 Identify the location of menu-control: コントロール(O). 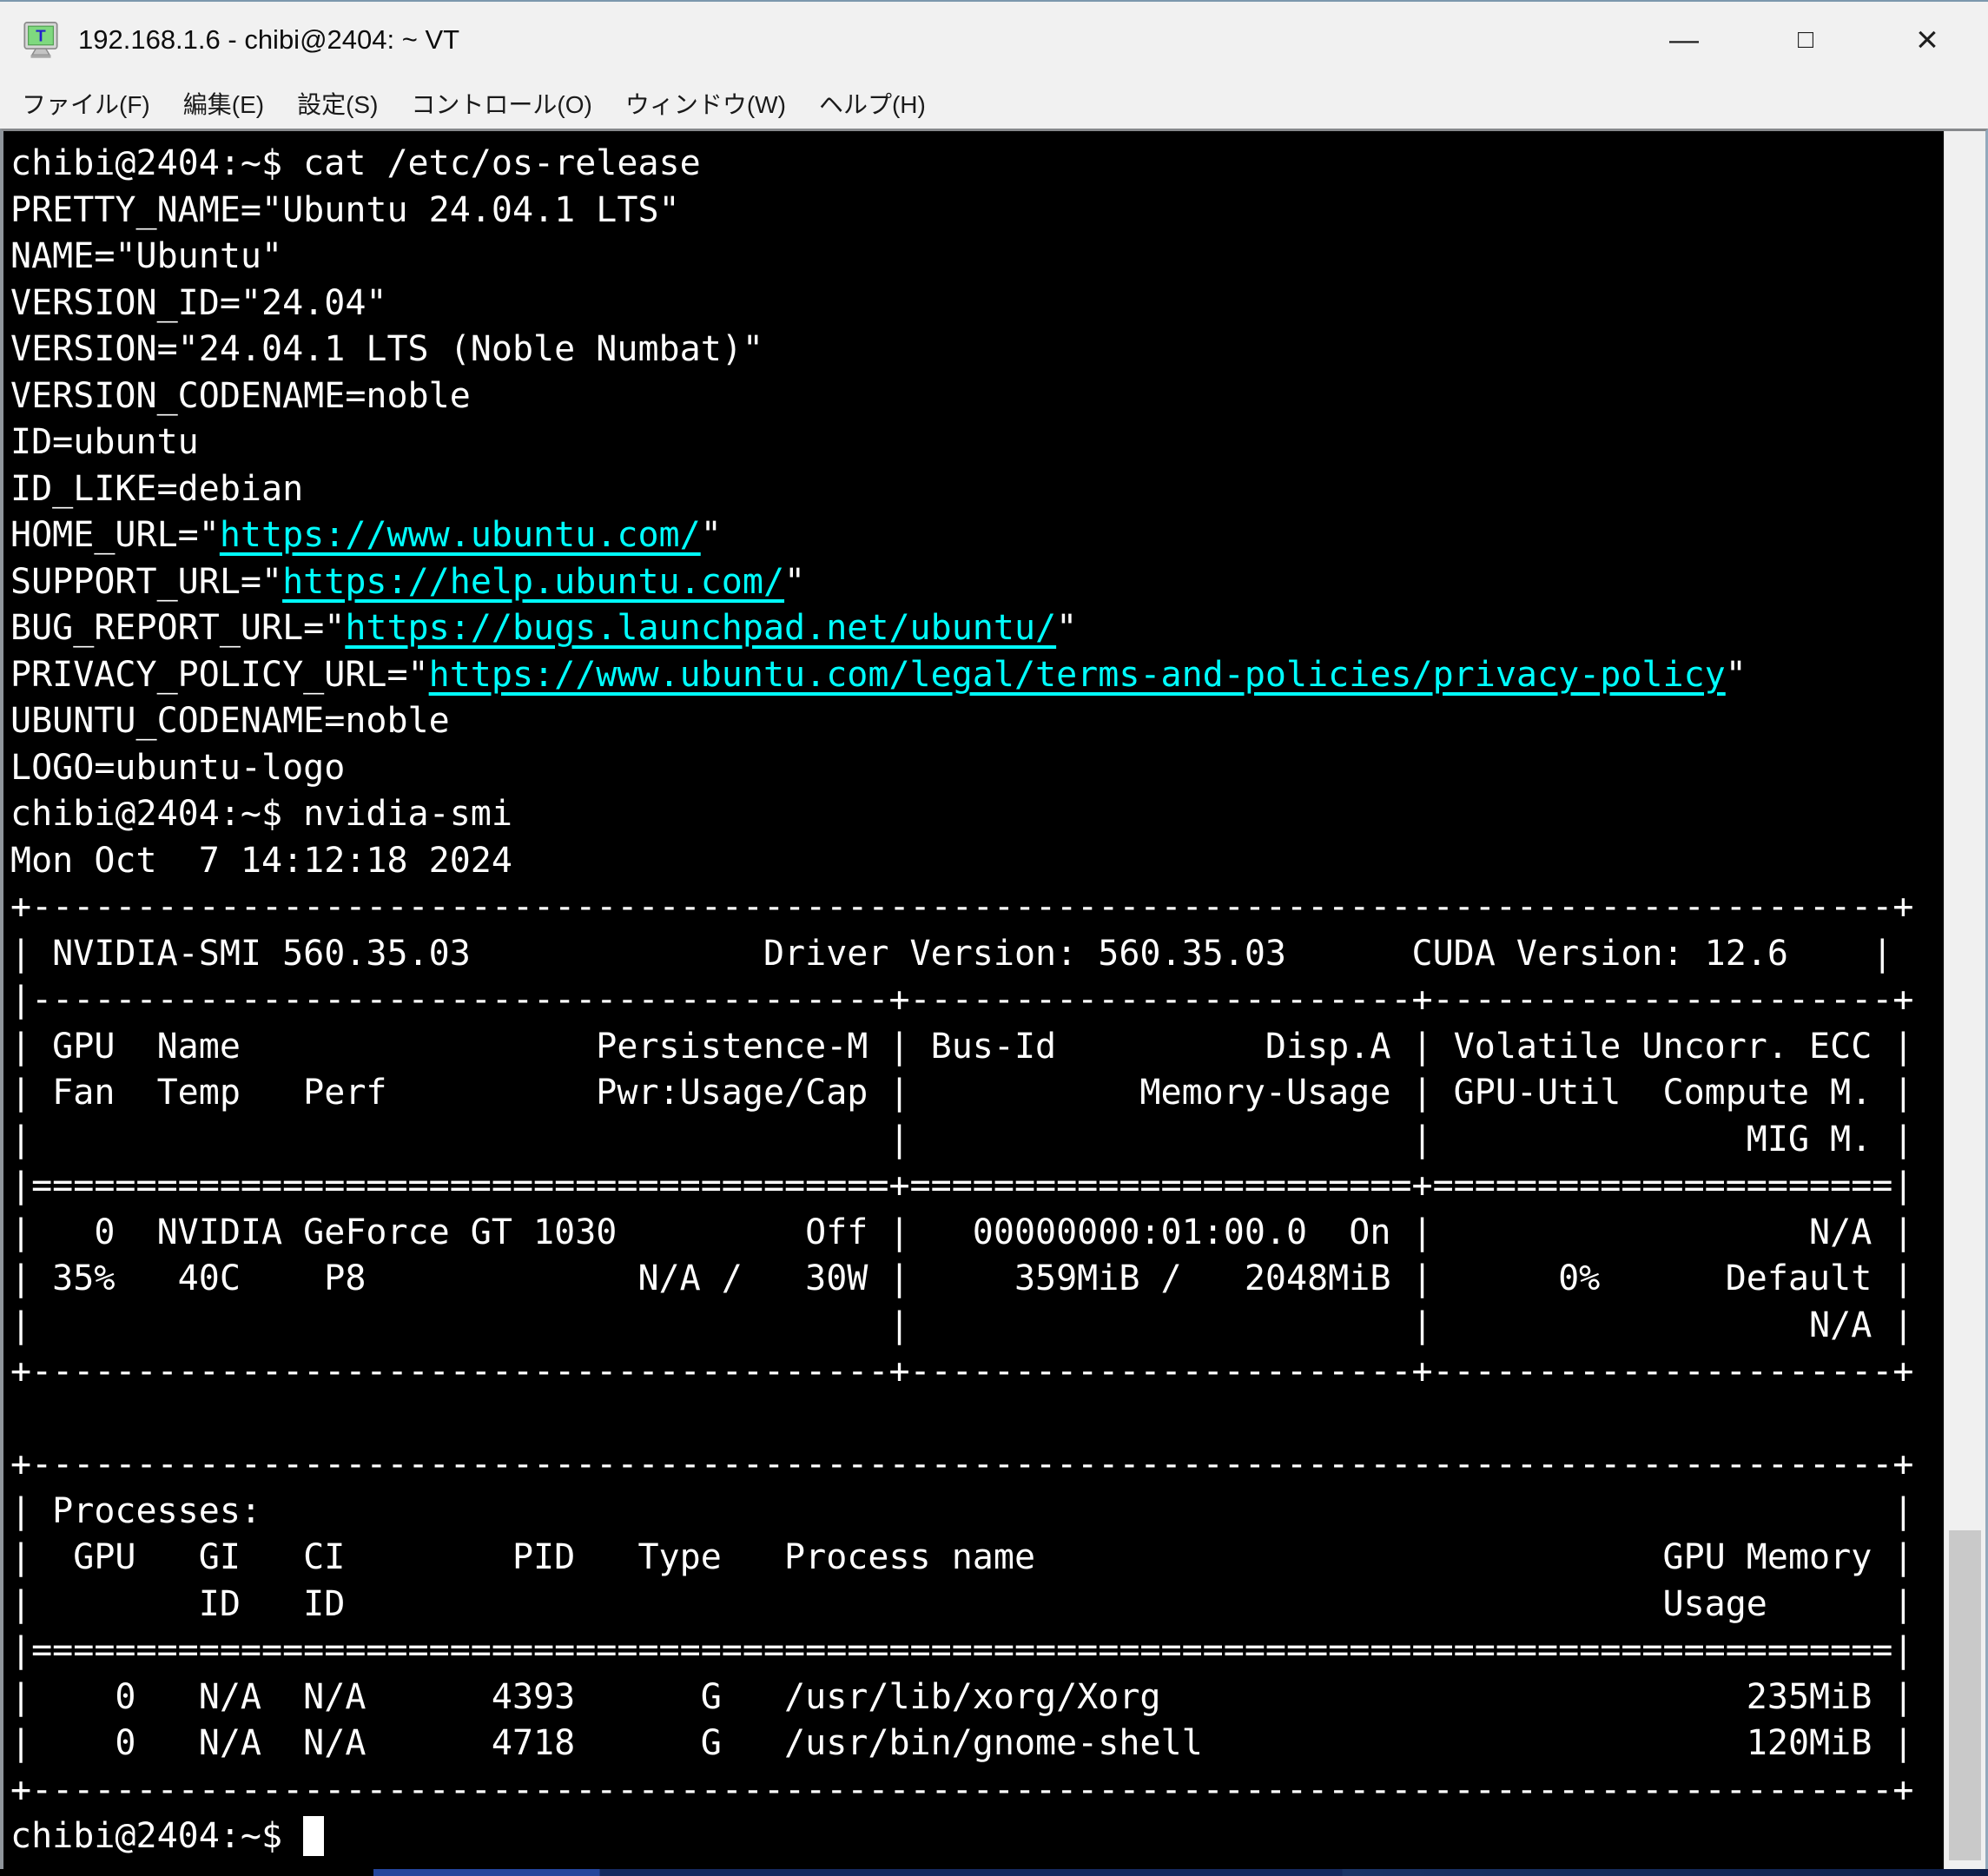
(501, 103).